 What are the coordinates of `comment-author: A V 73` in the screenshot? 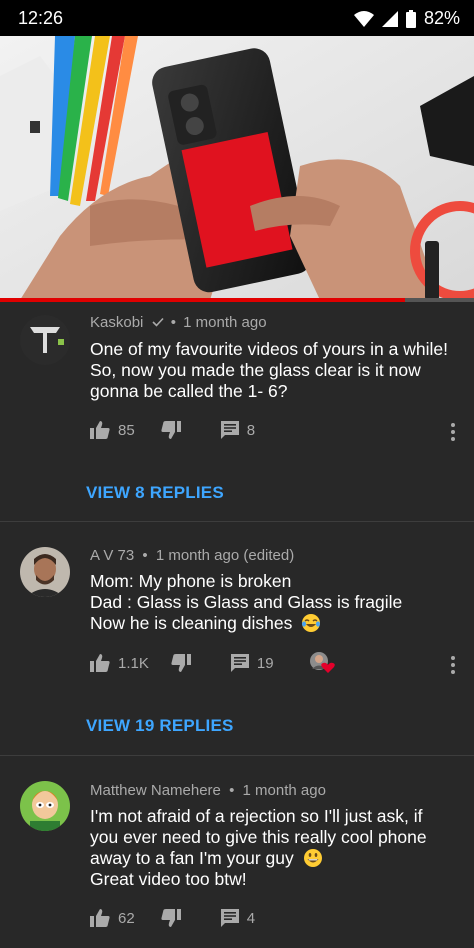 It's located at (112, 555).